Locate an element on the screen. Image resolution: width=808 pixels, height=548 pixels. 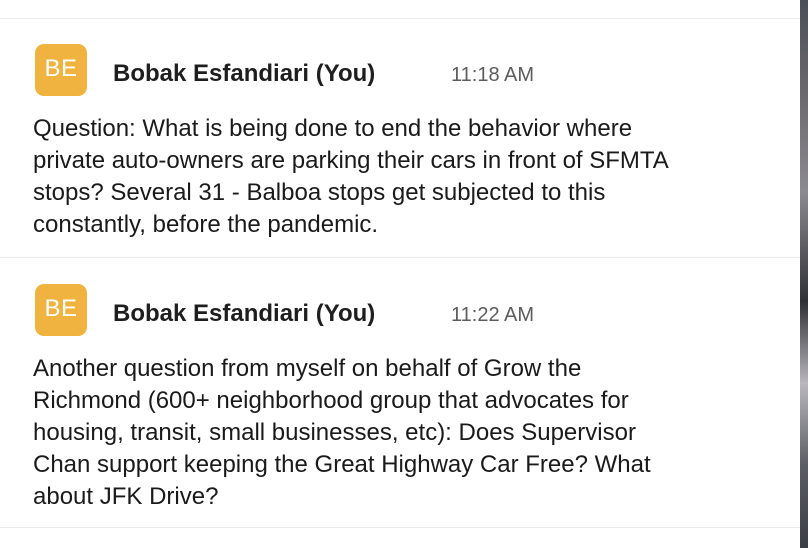
message-timestamp: 11:22 AM is located at coordinates (493, 315).